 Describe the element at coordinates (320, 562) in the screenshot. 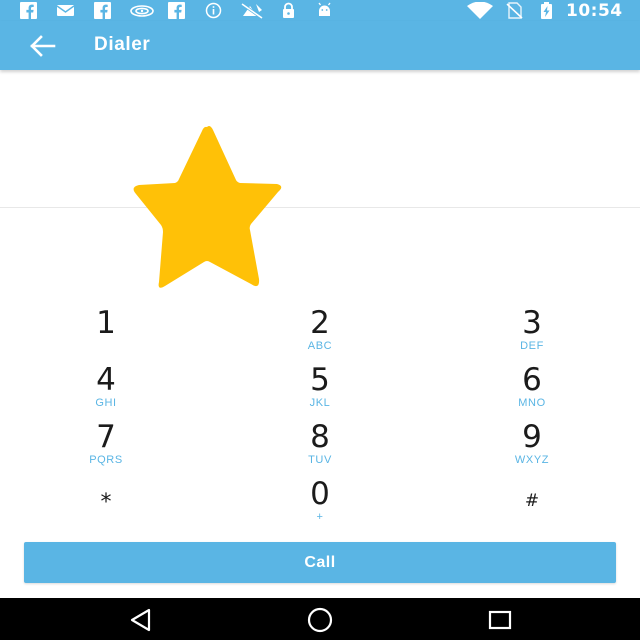

I see `call-button: Call` at that location.